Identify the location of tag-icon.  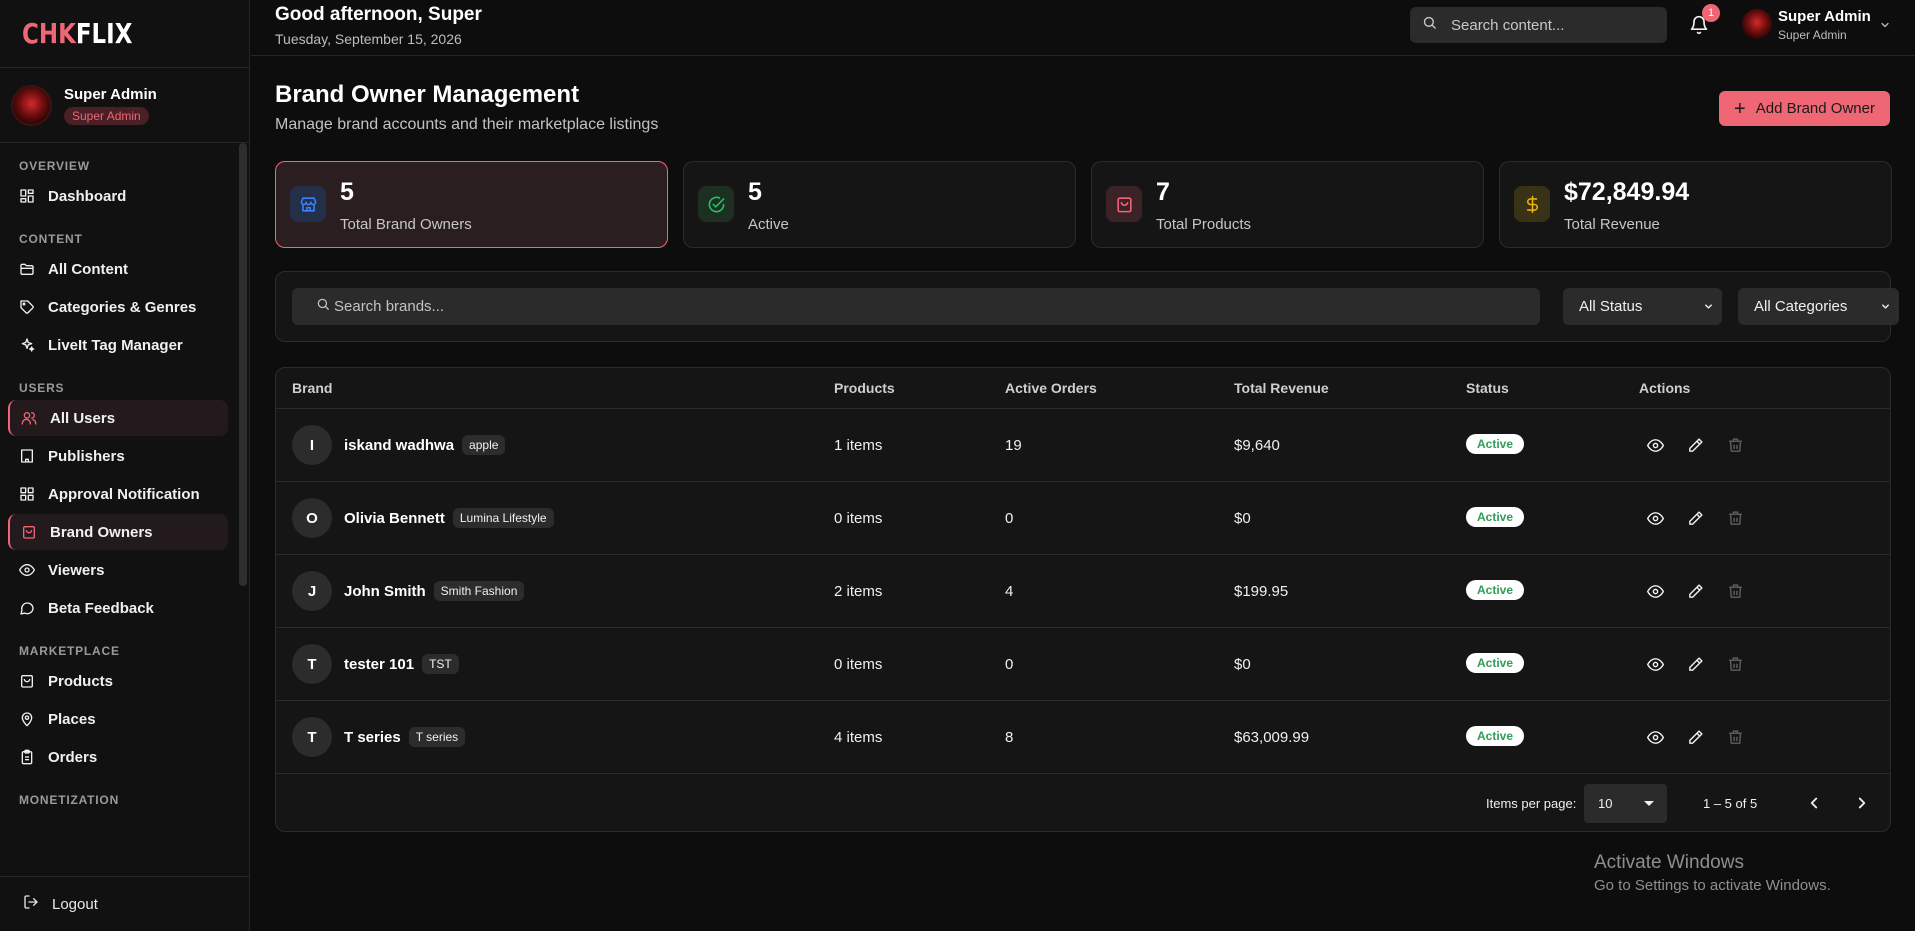
(27, 307).